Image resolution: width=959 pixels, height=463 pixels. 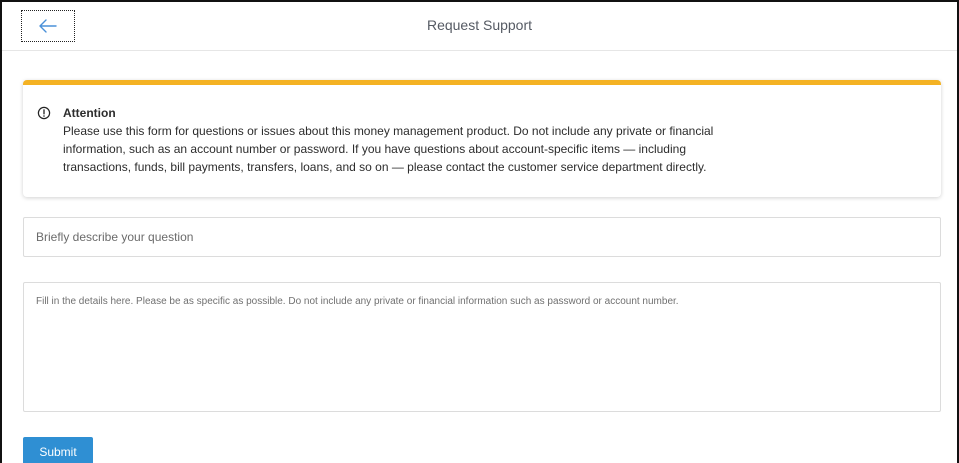 I want to click on alert-circle-icon, so click(x=44, y=113).